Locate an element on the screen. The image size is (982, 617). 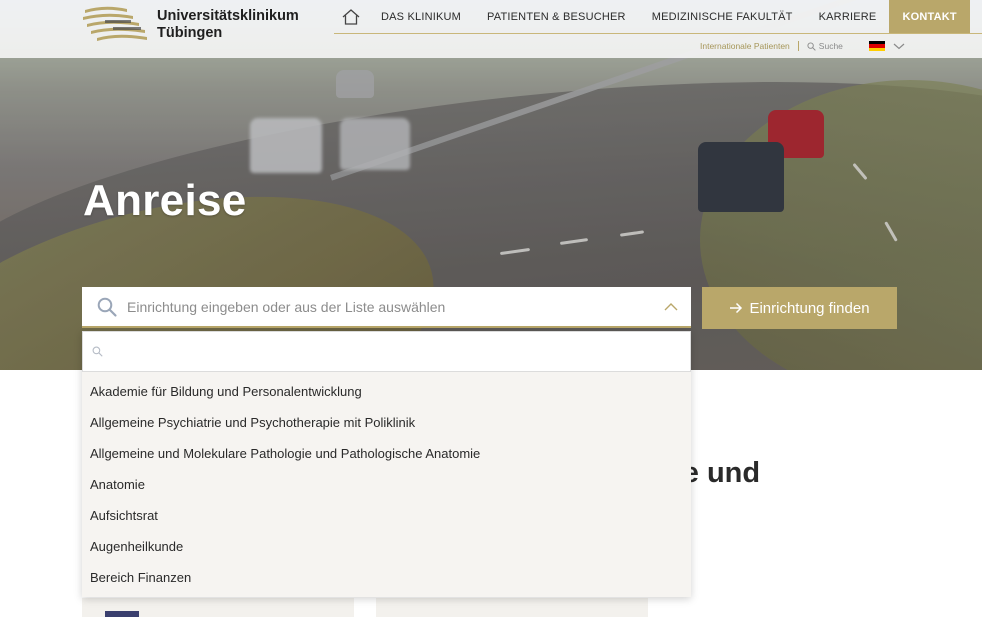
header-search-link: Suche is located at coordinates (825, 46).